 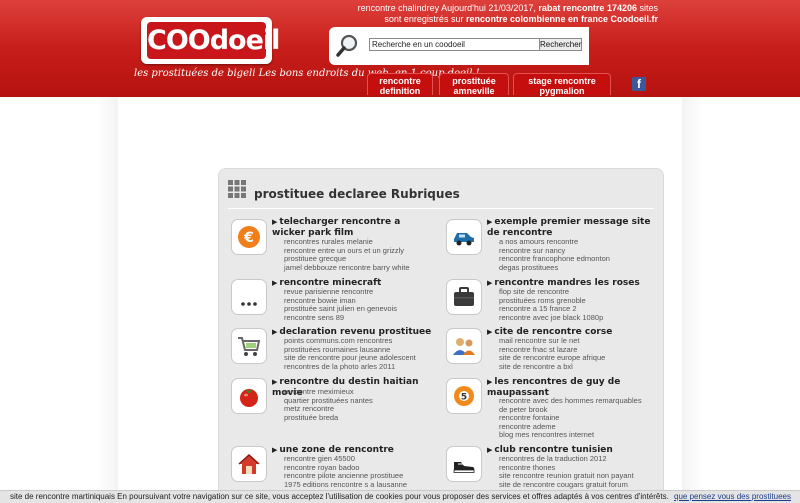 I want to click on car-icon, so click(x=464, y=237).